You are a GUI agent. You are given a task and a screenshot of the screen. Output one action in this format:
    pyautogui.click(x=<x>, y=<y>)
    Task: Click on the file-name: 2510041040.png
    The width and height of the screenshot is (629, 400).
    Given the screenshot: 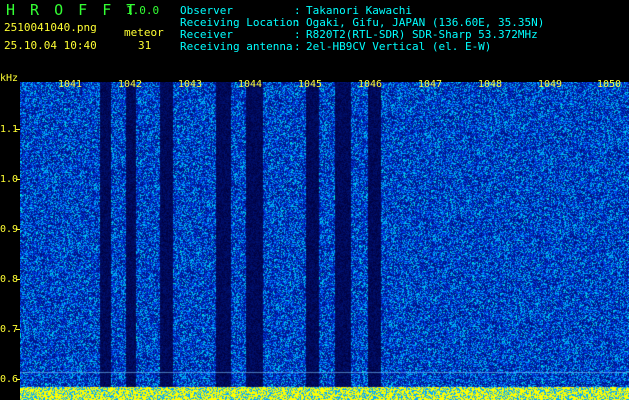 What is the action you would take?
    pyautogui.click(x=50, y=27)
    